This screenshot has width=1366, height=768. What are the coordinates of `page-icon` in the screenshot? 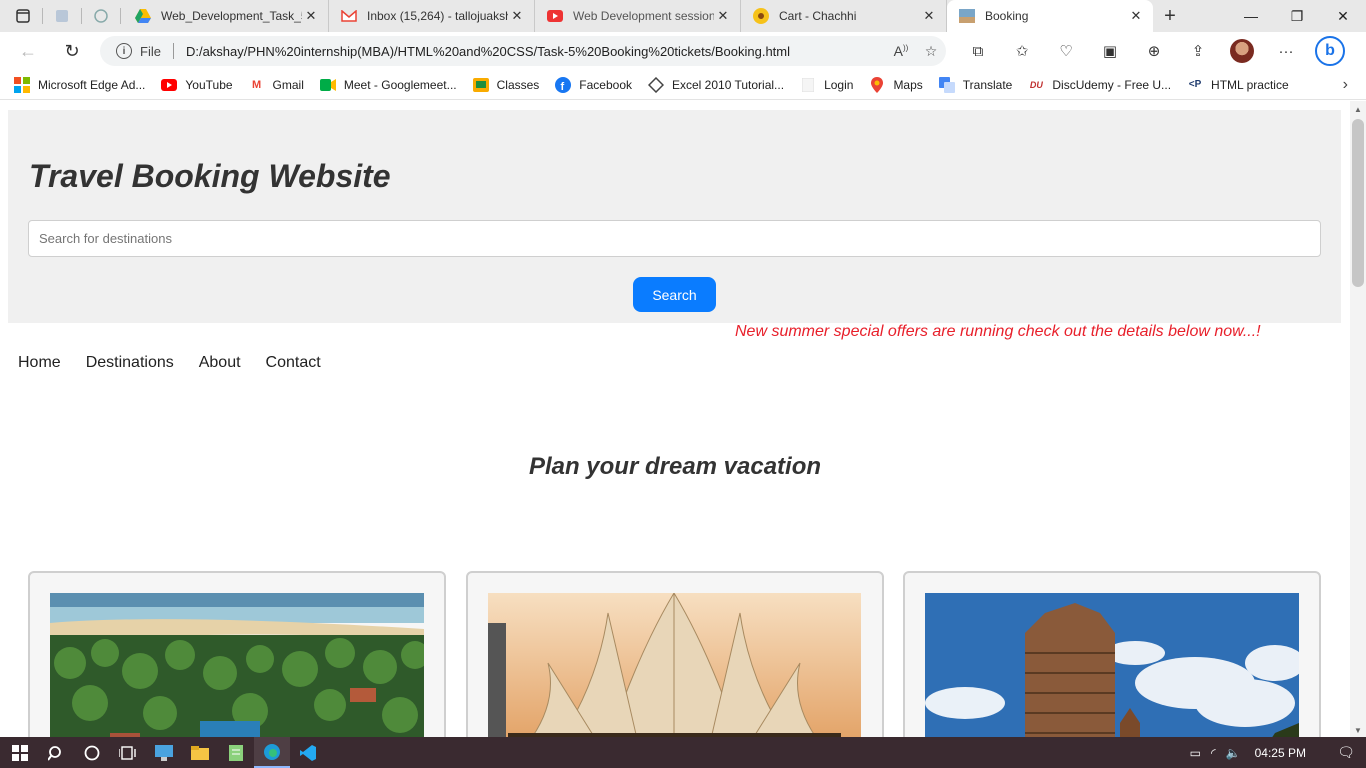 It's located at (967, 16).